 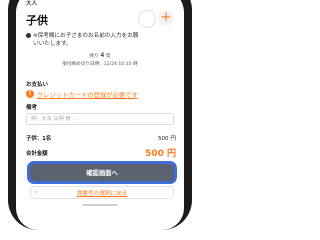 What do you see at coordinates (37, 20) in the screenshot?
I see `child-title: 子供` at bounding box center [37, 20].